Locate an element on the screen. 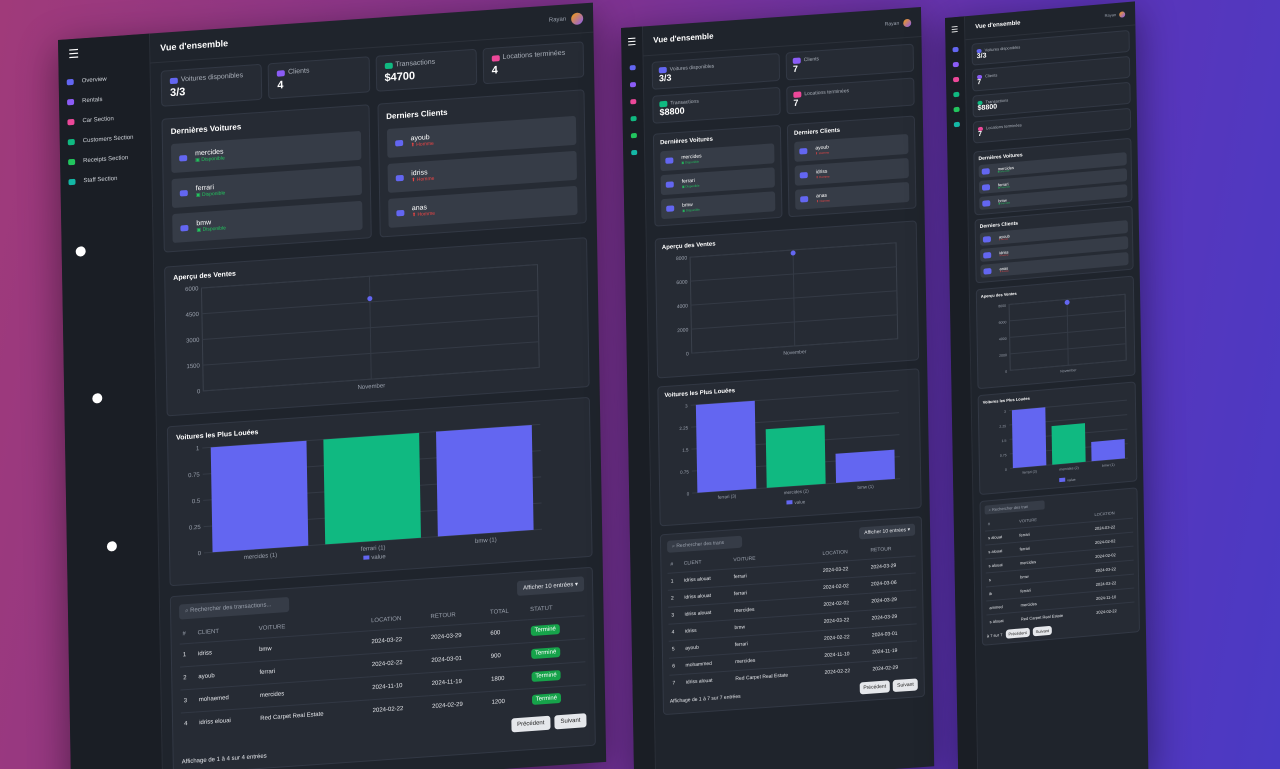  table-cell: 4 is located at coordinates (186, 724).